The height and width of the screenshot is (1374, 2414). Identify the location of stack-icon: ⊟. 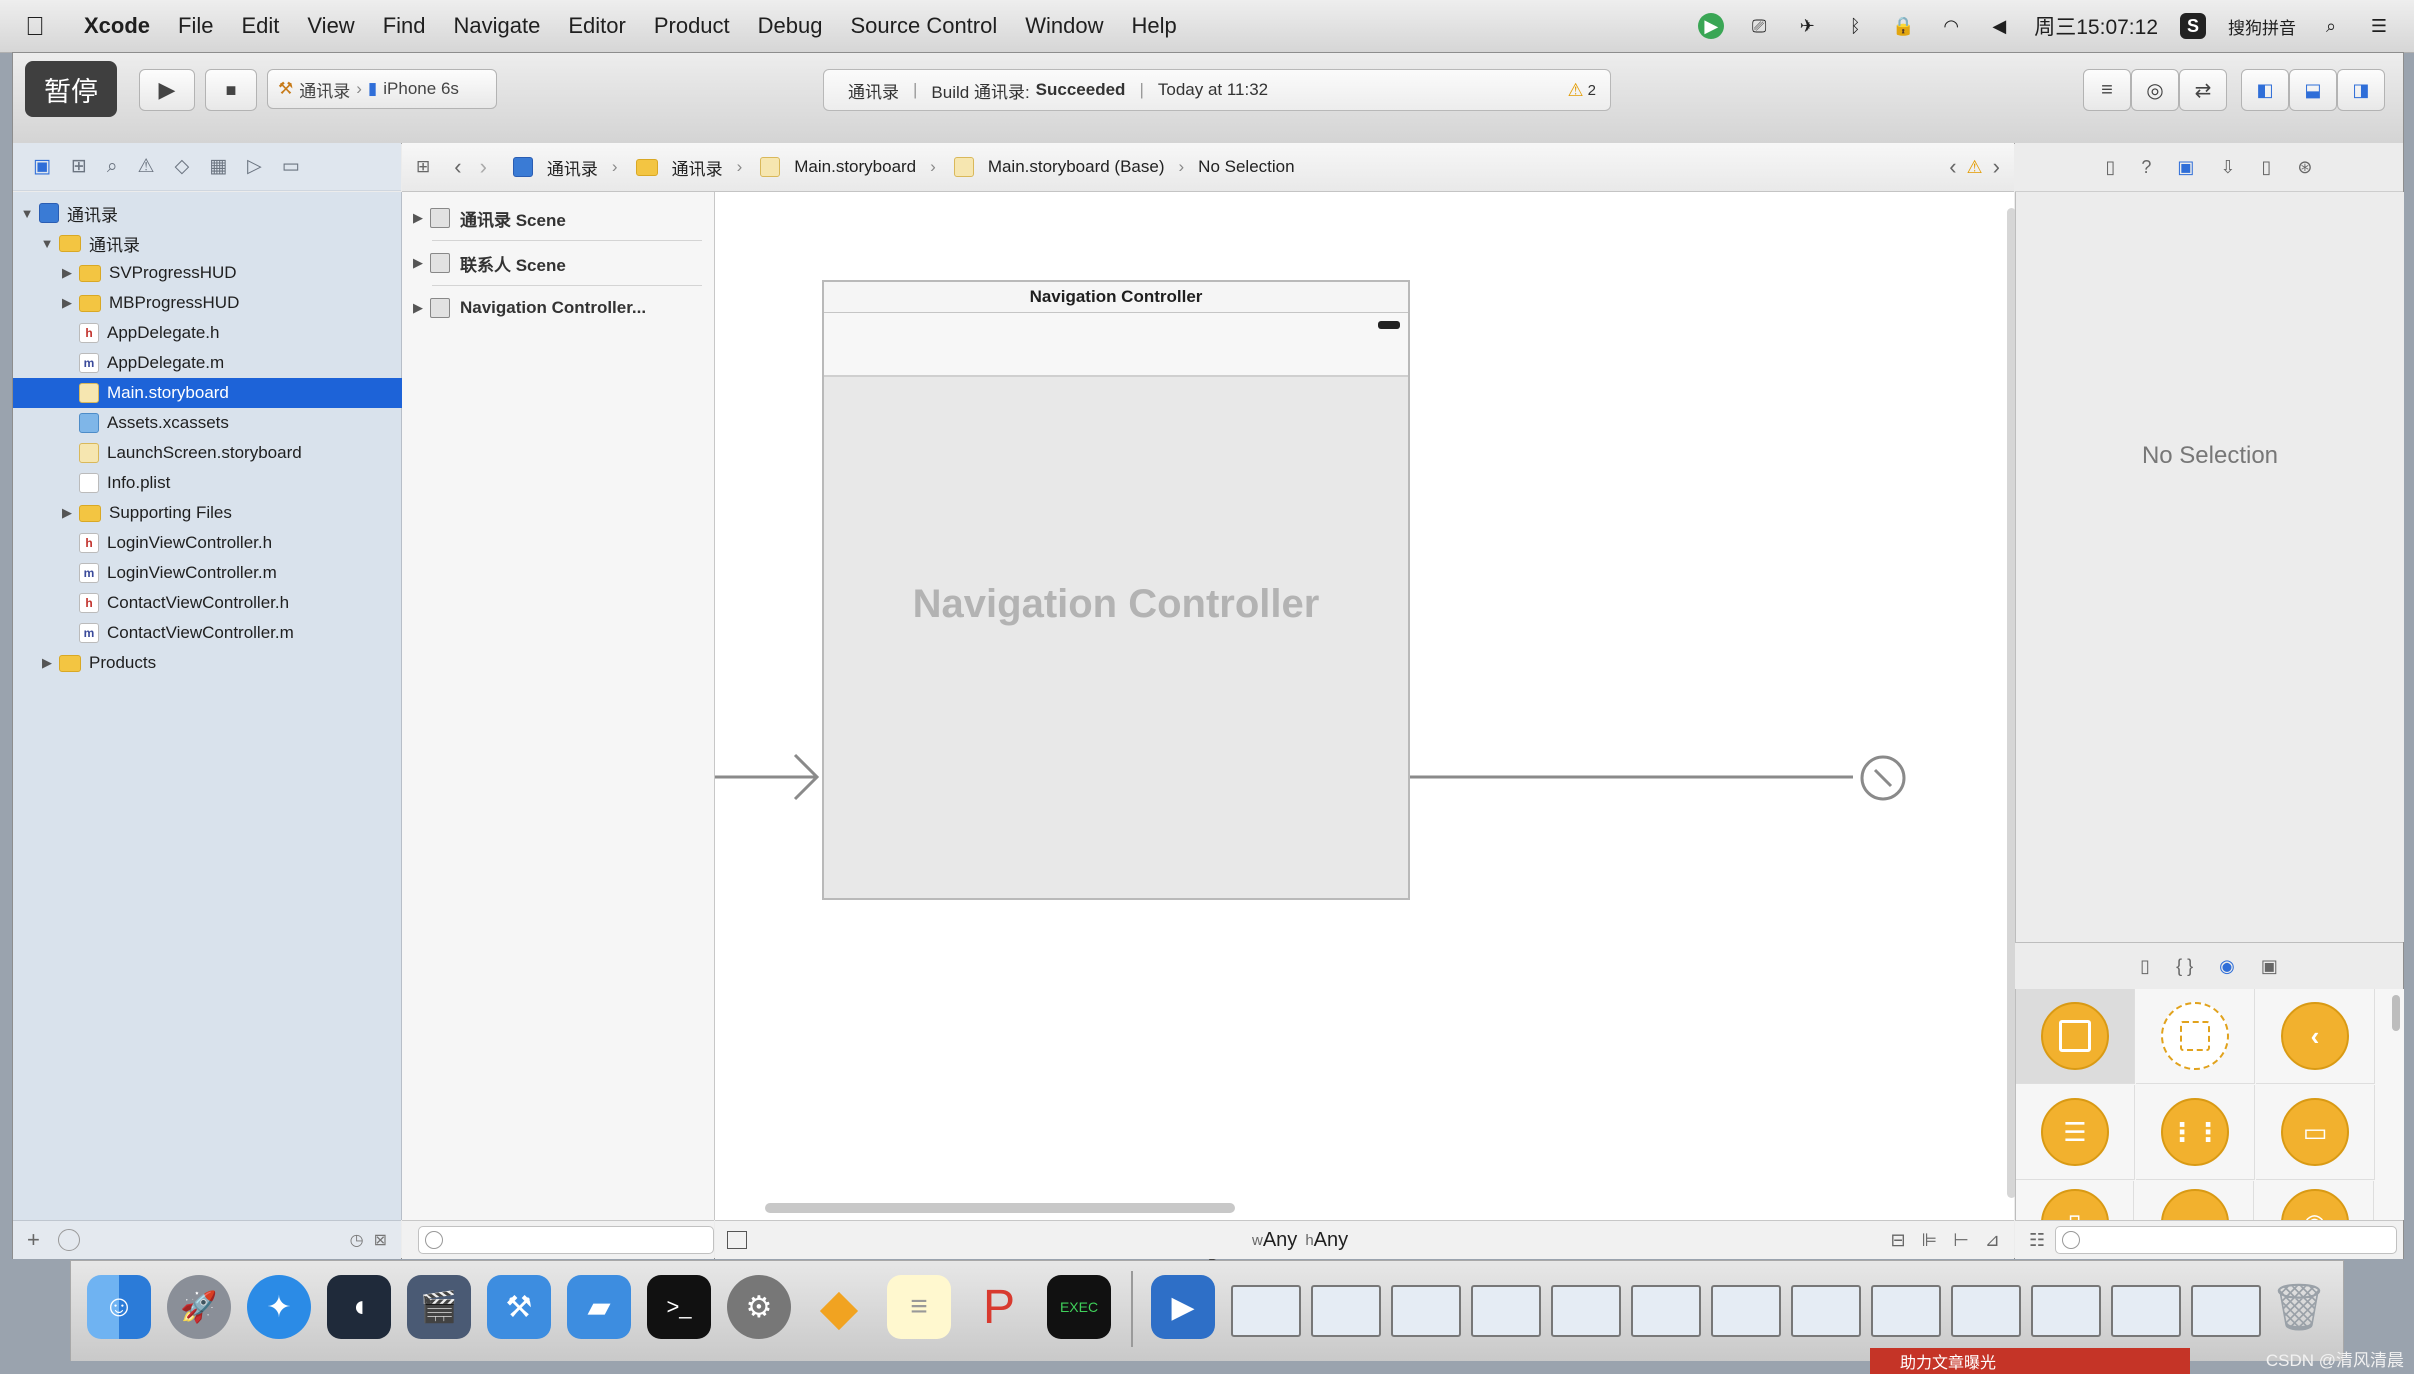
(1897, 1240).